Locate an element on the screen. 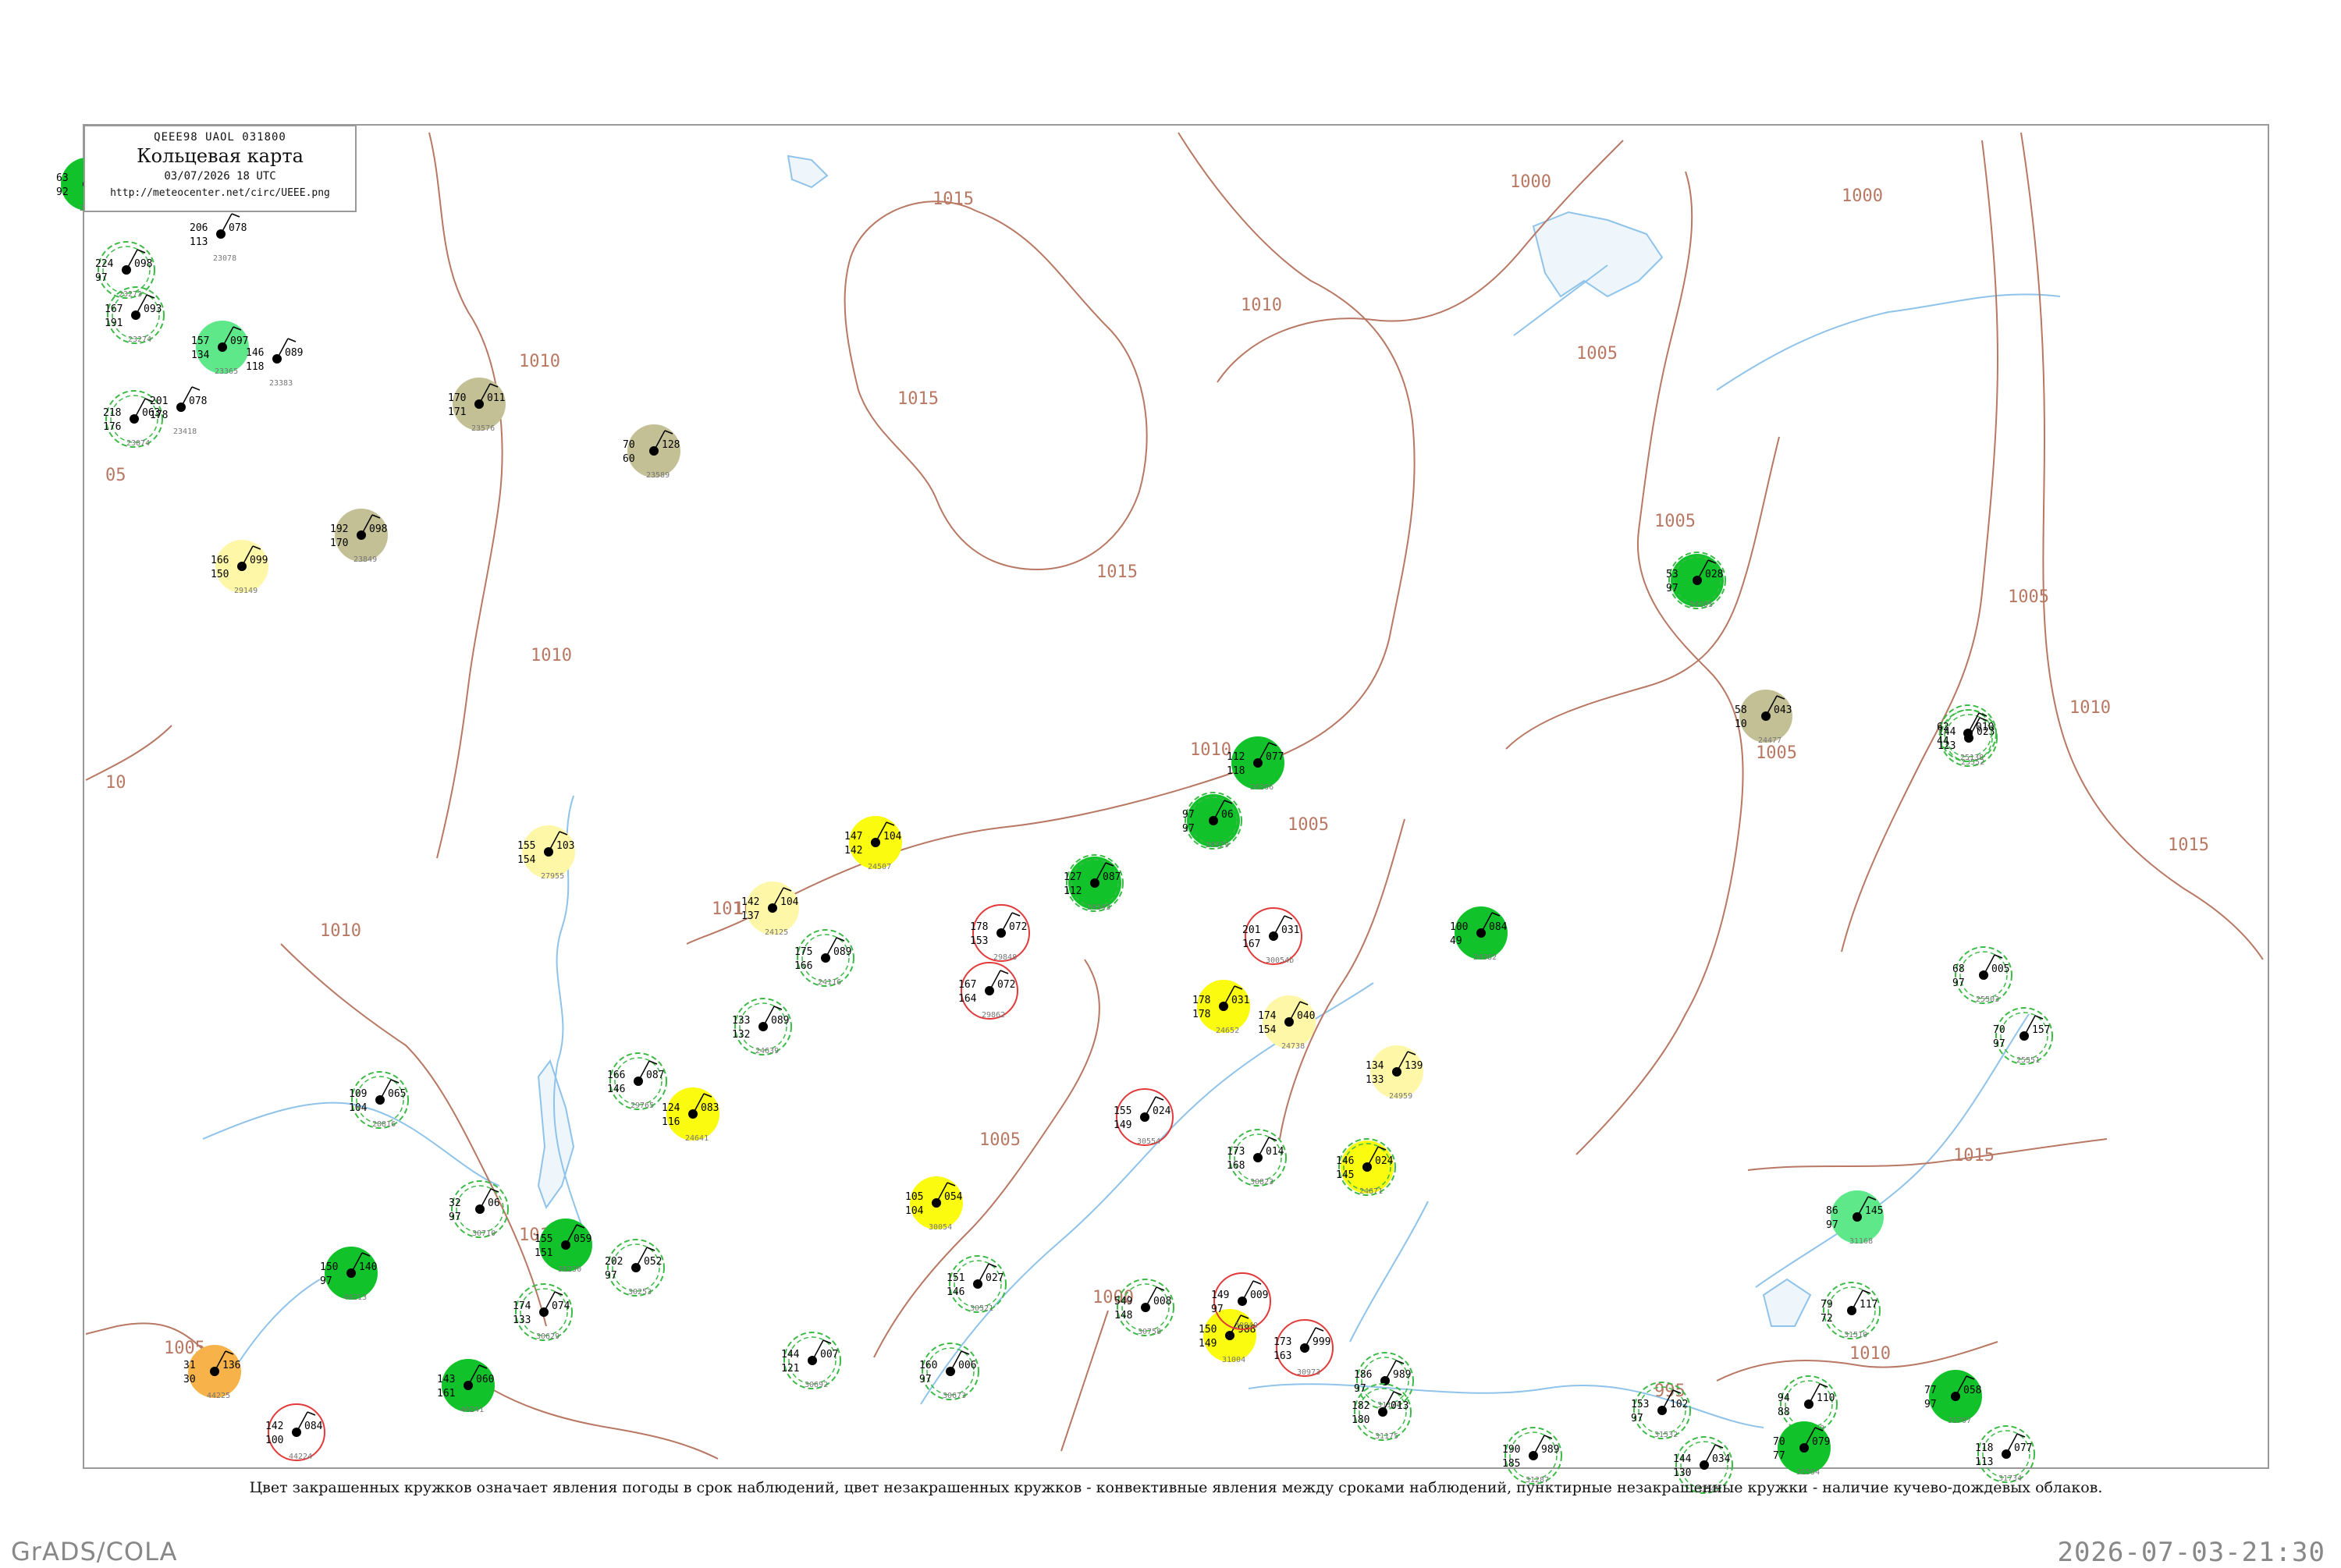 Image resolution: width=2341 pixels, height=1568 pixels. temperature-value: 218 is located at coordinates (112, 413).